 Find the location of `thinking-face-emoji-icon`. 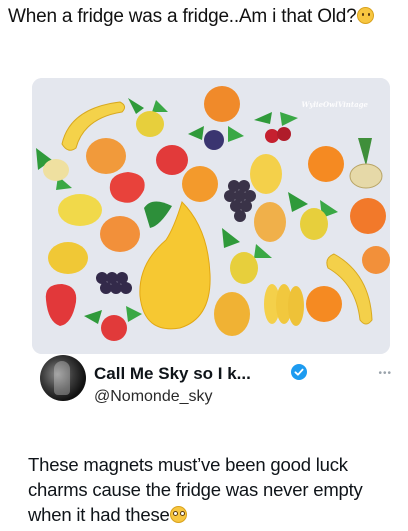

thinking-face-emoji-icon is located at coordinates (365, 15).